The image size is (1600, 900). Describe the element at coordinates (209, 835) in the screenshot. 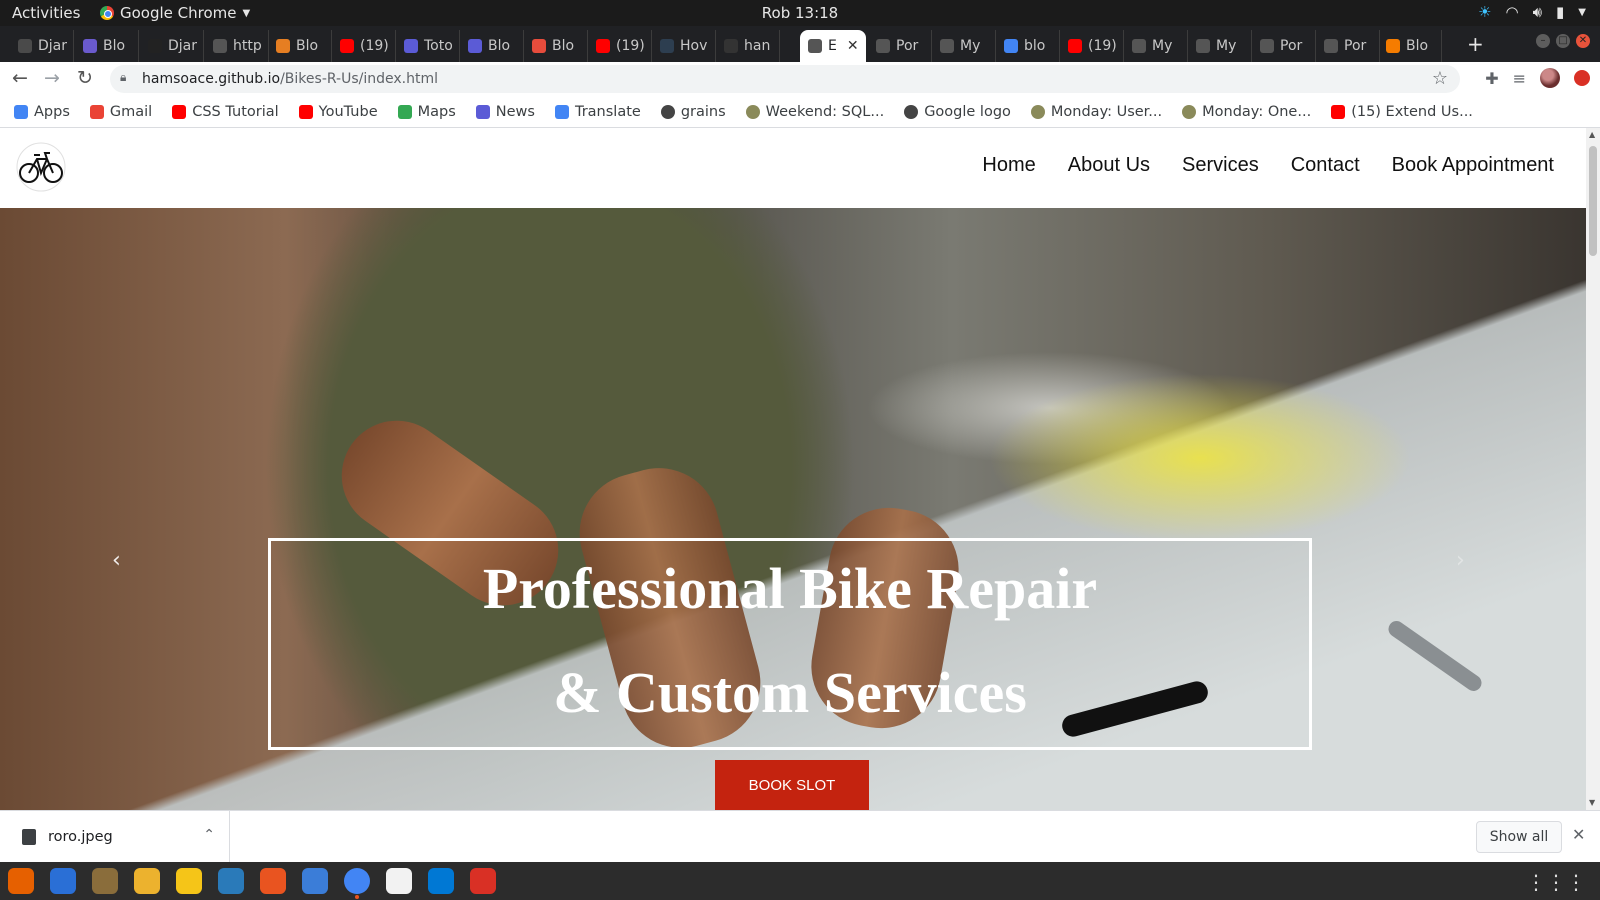

I see `chevron-up-icon: ⌃` at that location.